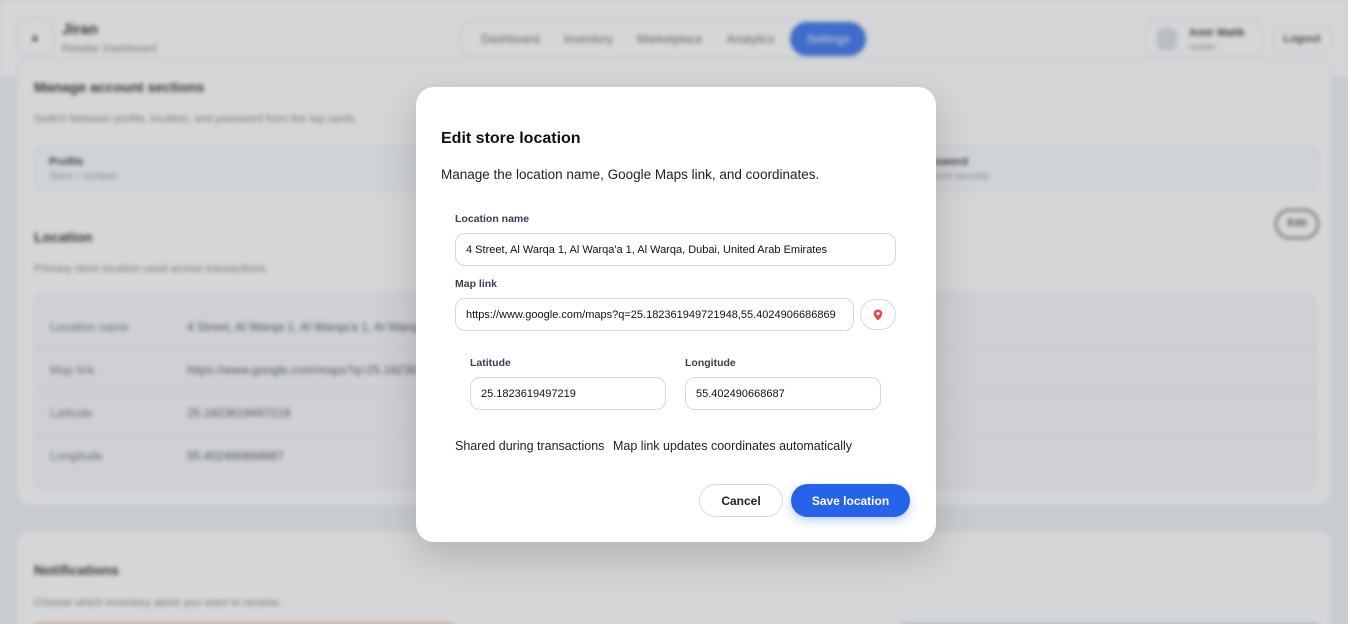  What do you see at coordinates (568, 393) in the screenshot?
I see `latitude-input` at bounding box center [568, 393].